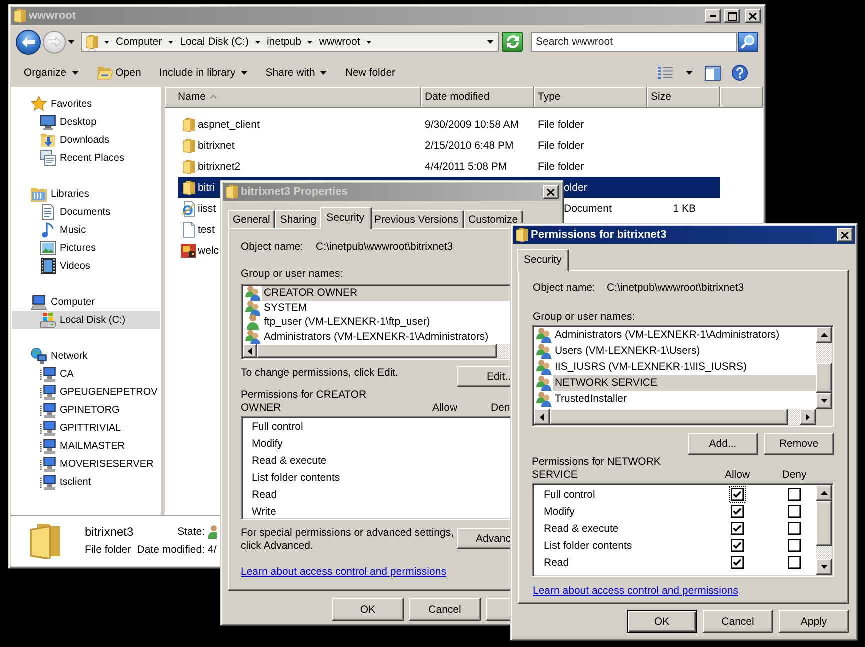 The height and width of the screenshot is (647, 865). I want to click on edit-hint: To change permissions, click Edit., so click(320, 373).